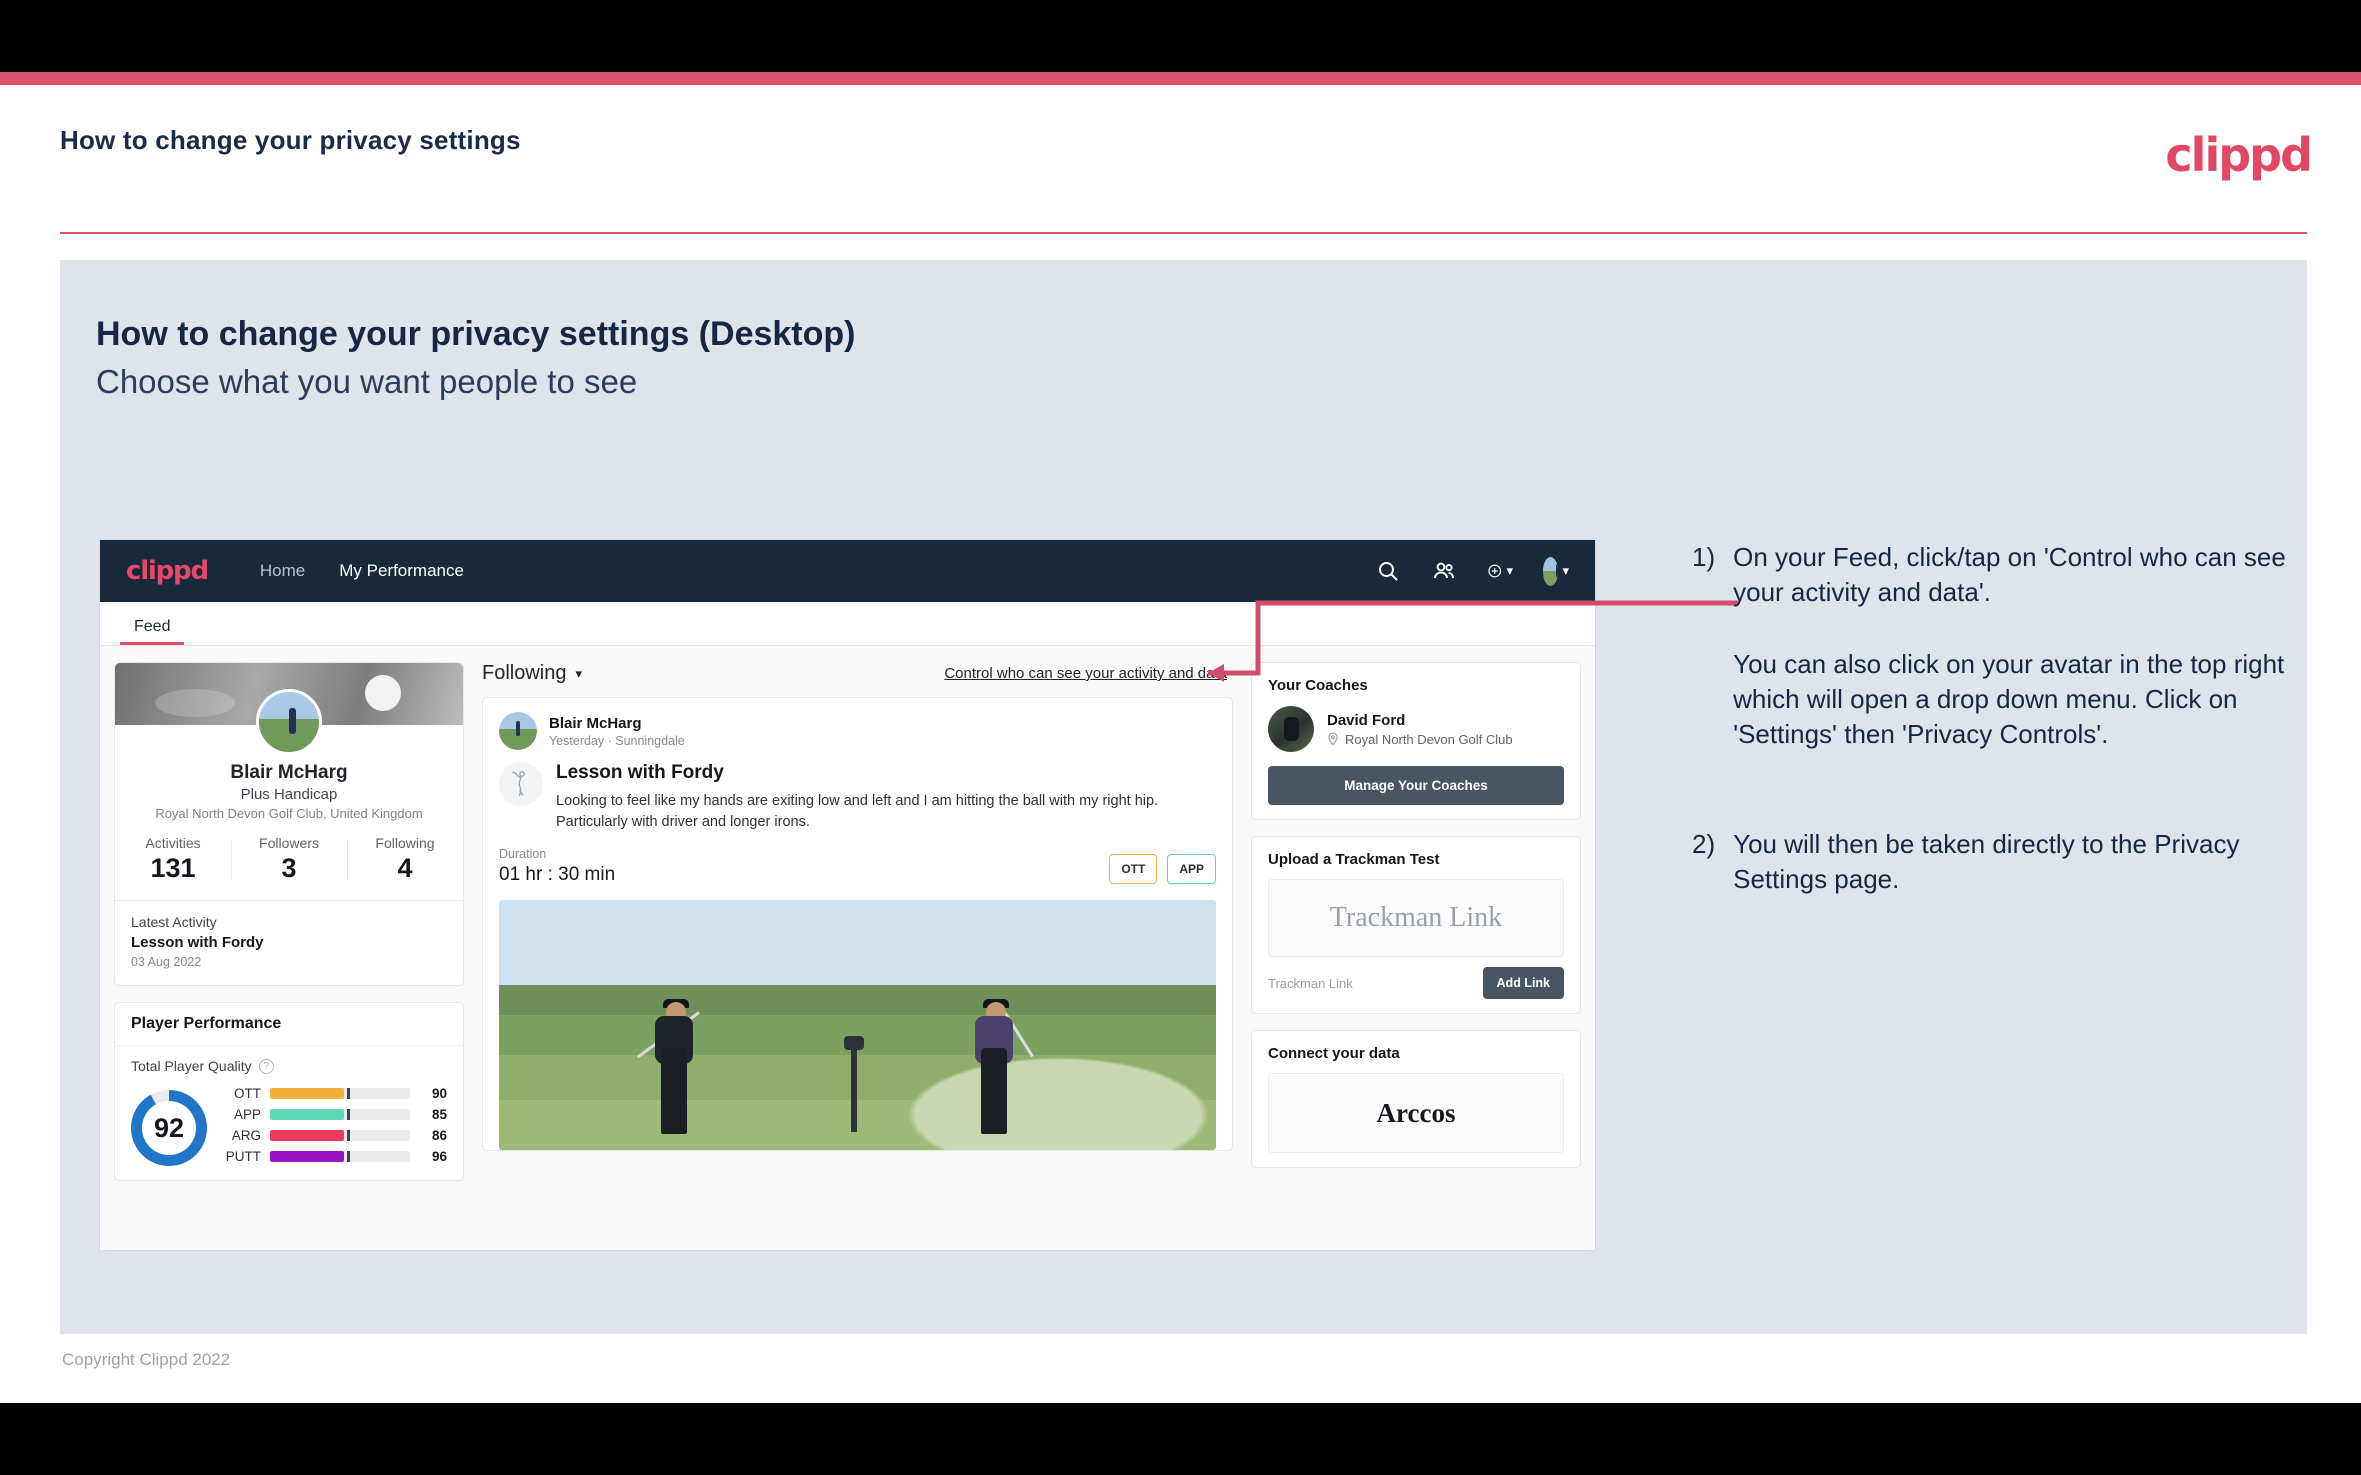 The image size is (2361, 1475). Describe the element at coordinates (521, 784) in the screenshot. I see `golf-swing-icon` at that location.